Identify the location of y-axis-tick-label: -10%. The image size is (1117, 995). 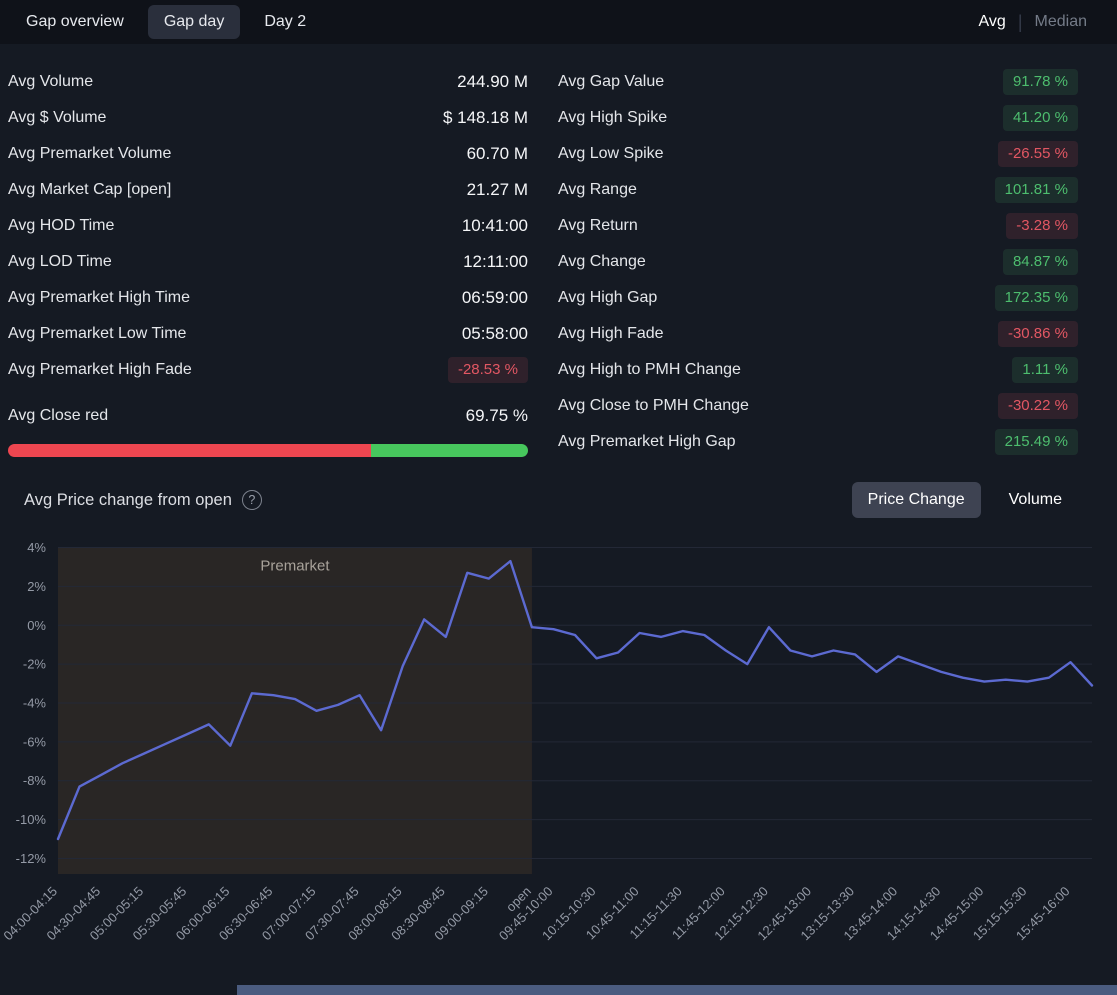
(31, 819).